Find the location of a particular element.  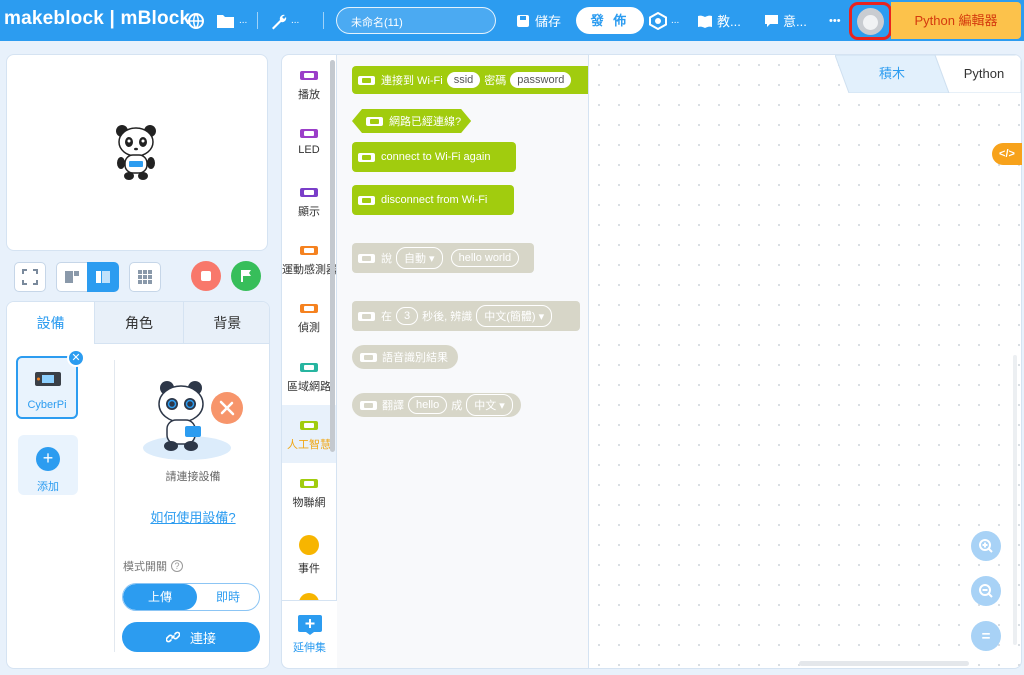

translate-language-dropdown: 中文 ▾ is located at coordinates (489, 405).